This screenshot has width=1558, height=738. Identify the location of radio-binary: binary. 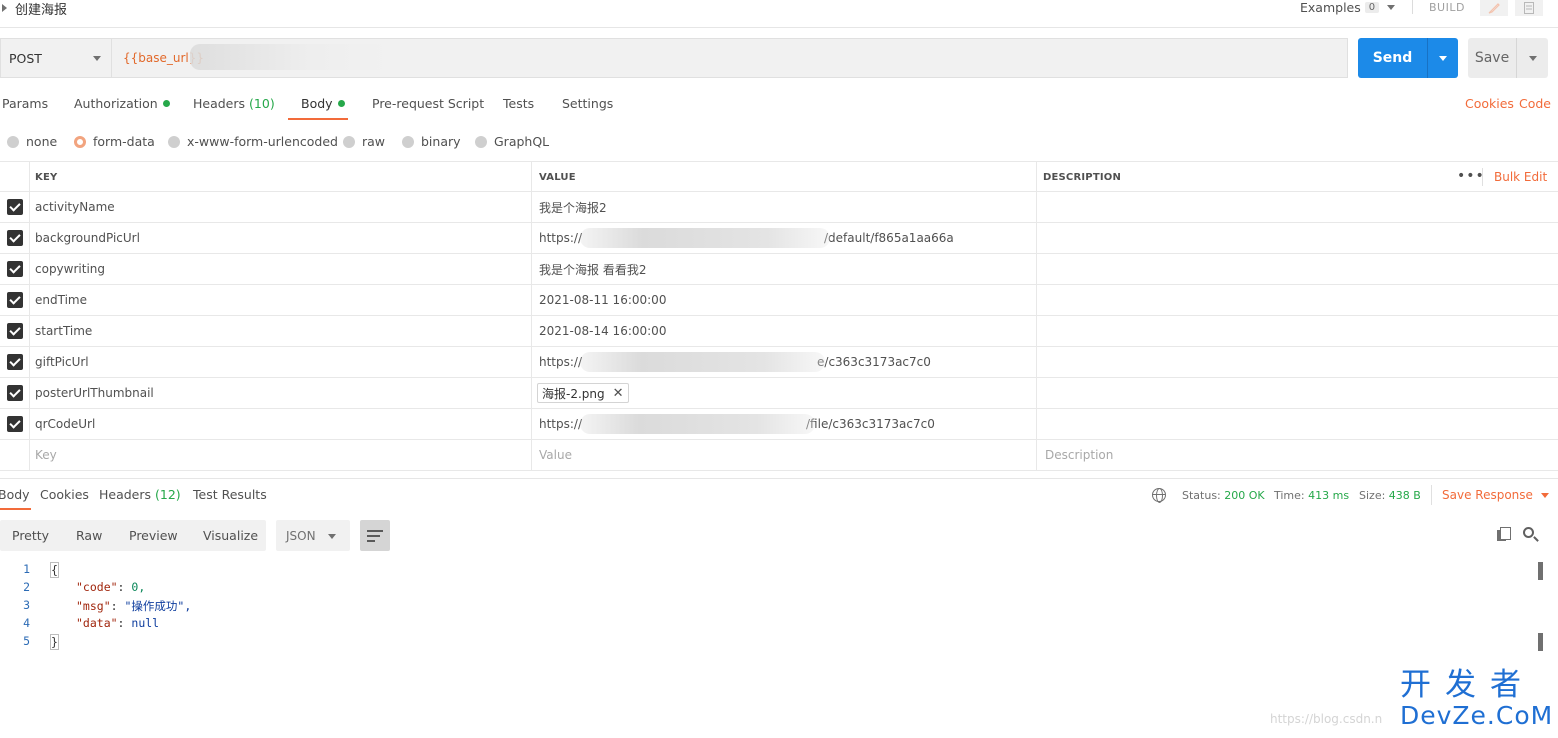
(431, 141).